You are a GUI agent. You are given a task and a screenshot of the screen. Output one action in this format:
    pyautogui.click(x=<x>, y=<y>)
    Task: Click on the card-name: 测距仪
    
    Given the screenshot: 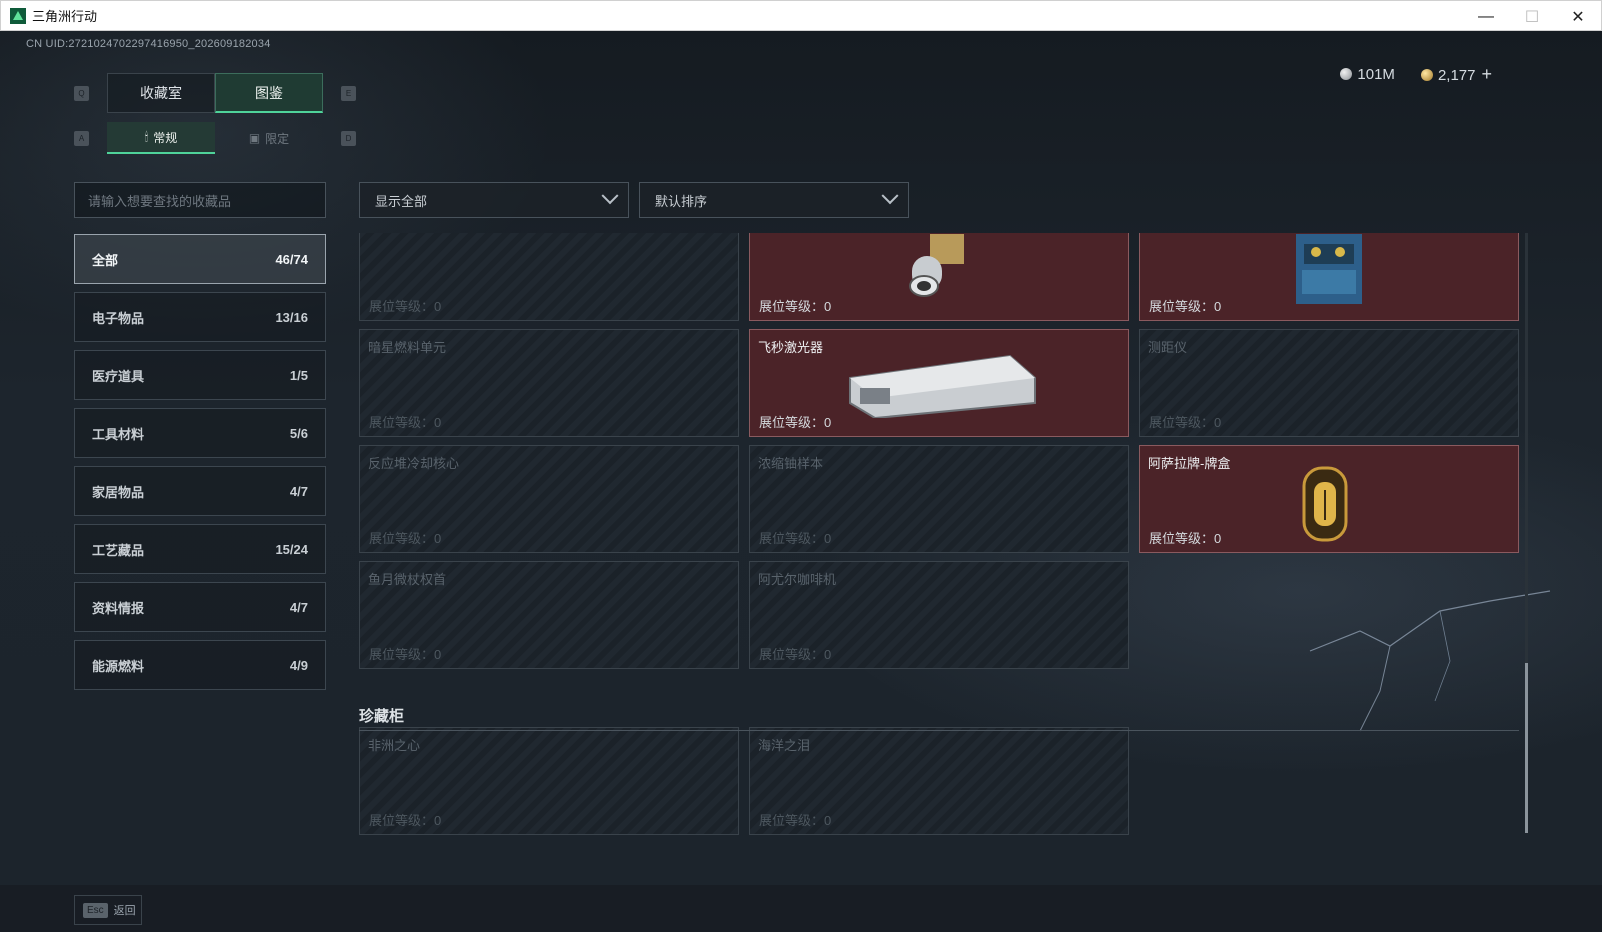 What is the action you would take?
    pyautogui.click(x=1168, y=347)
    